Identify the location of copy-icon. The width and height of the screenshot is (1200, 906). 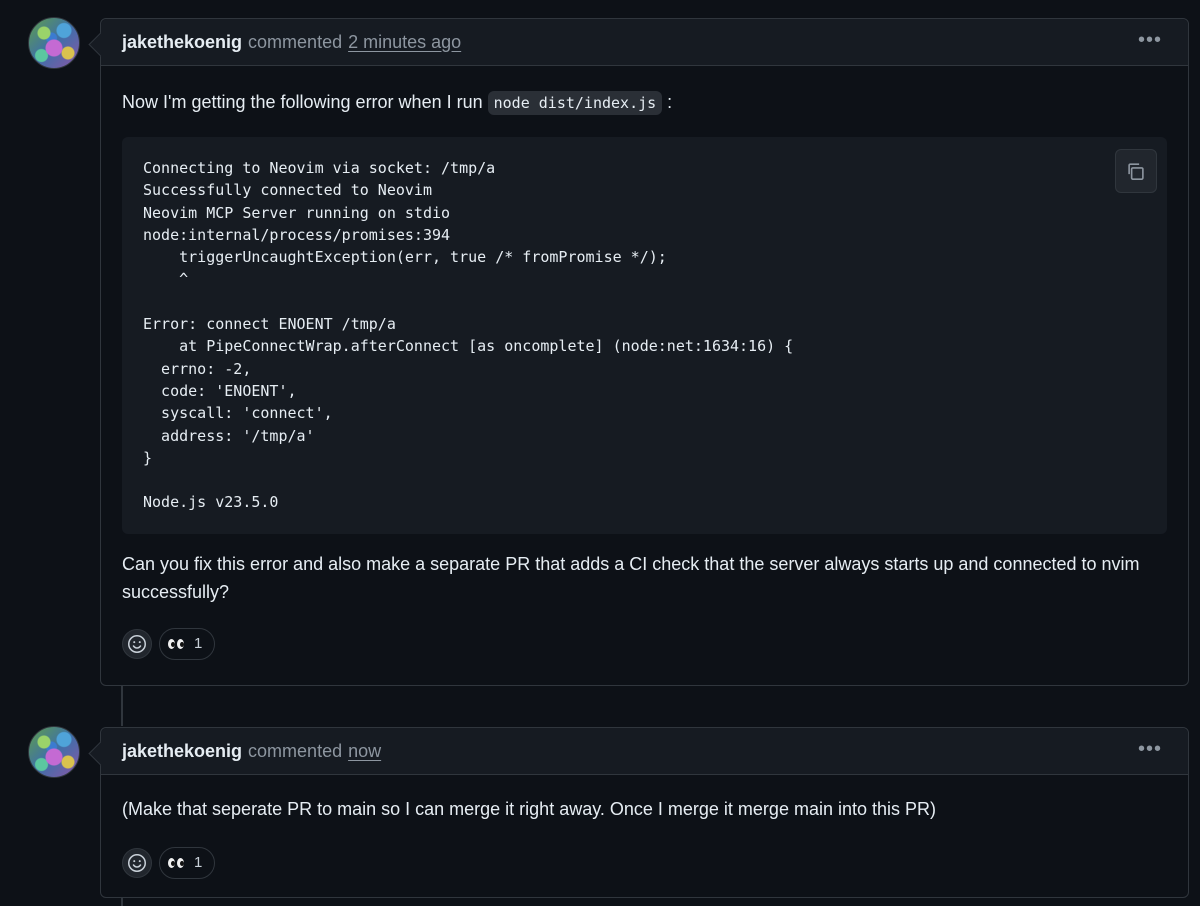
(1136, 171).